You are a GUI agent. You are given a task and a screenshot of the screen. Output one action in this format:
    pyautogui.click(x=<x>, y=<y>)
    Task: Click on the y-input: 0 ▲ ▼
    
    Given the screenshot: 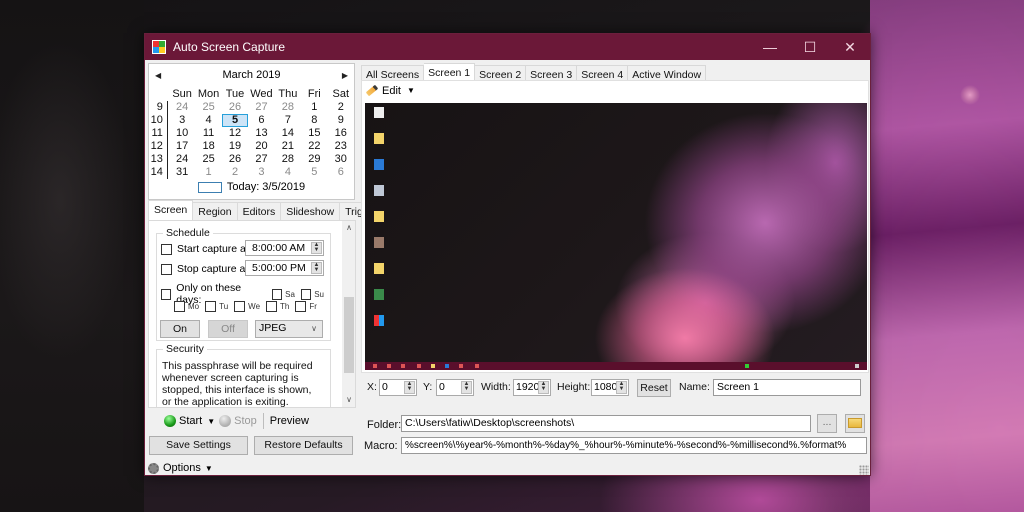 What is the action you would take?
    pyautogui.click(x=455, y=387)
    